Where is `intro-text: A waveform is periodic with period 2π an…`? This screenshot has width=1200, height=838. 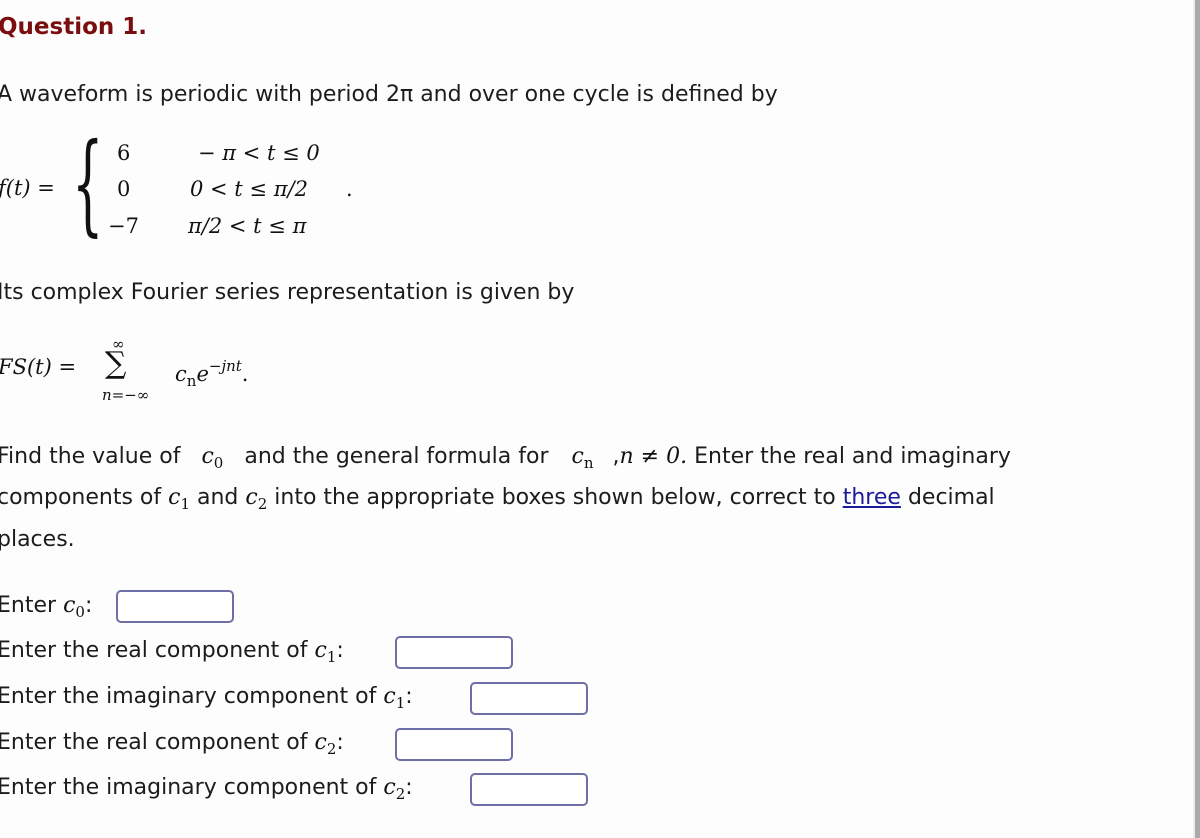 intro-text: A waveform is periodic with period 2π an… is located at coordinates (389, 94).